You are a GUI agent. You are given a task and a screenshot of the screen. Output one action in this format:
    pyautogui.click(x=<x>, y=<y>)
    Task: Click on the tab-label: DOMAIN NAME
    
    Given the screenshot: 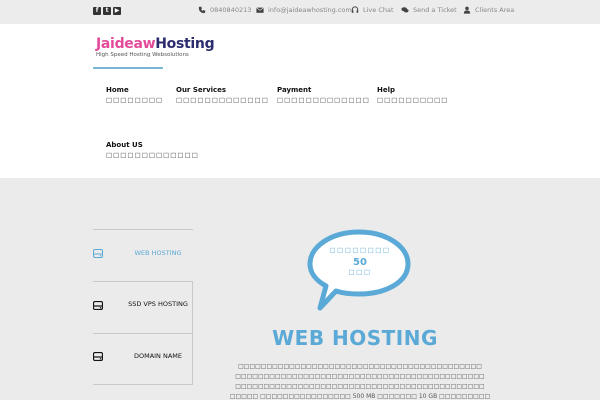 What is the action you would take?
    pyautogui.click(x=158, y=356)
    